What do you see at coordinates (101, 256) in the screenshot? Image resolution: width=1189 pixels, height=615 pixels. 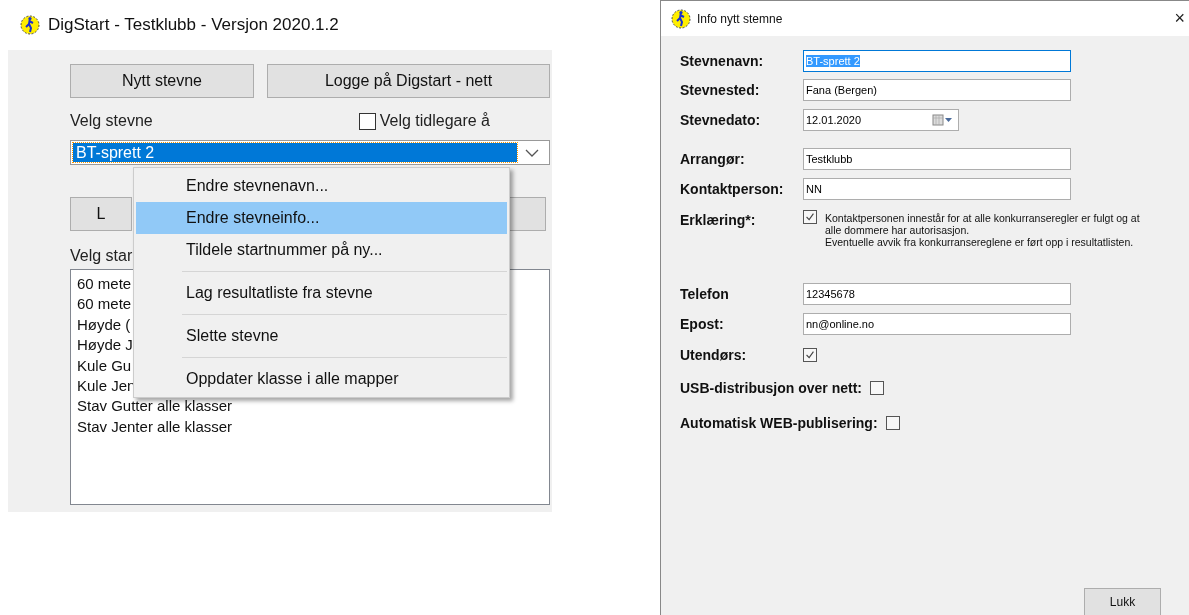 I see `start-list-label: Velg star` at bounding box center [101, 256].